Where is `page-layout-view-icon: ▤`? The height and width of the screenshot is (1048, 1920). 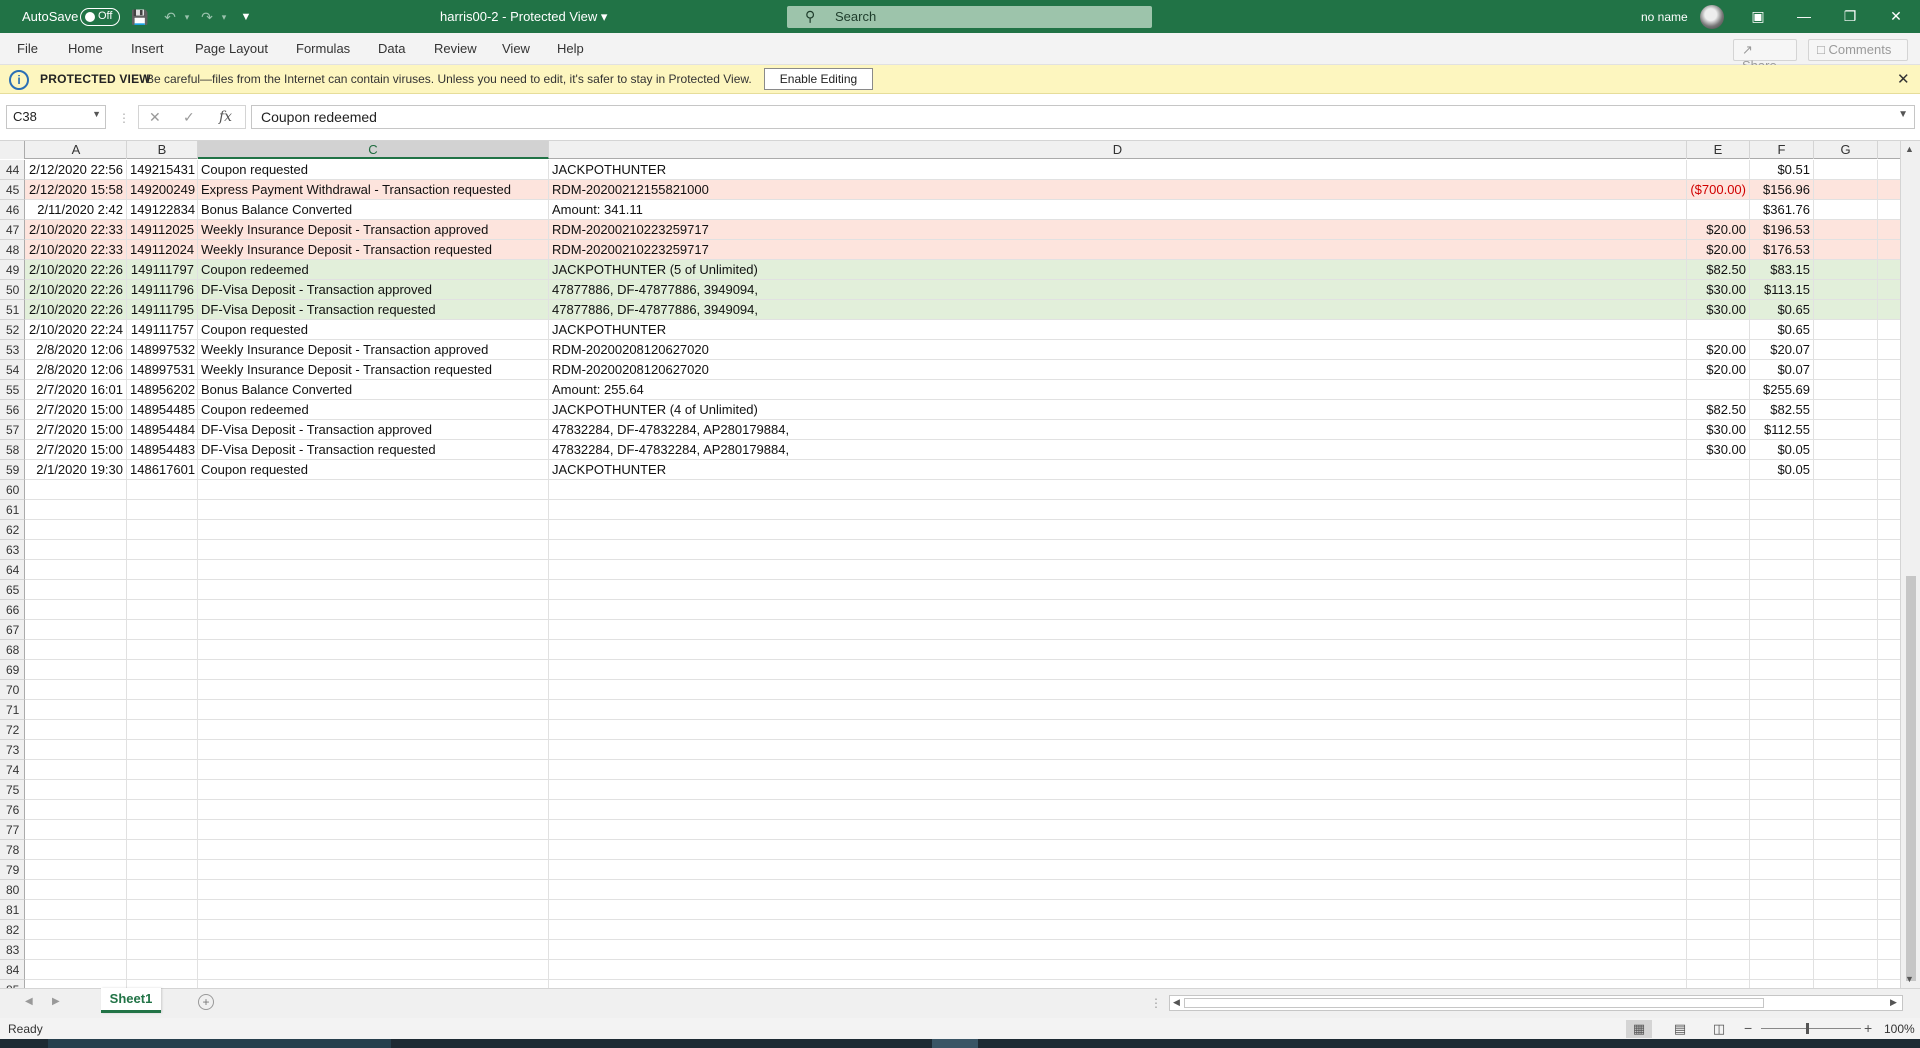 page-layout-view-icon: ▤ is located at coordinates (1680, 1029).